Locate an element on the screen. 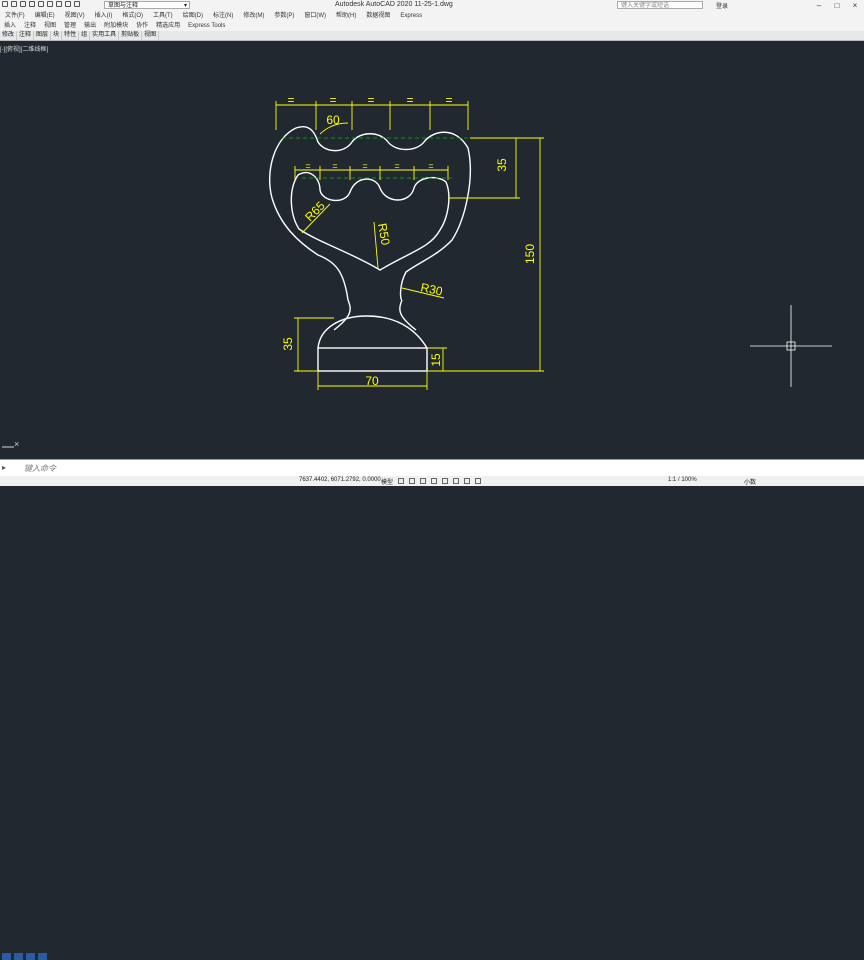  polar-icon is located at coordinates (434, 481).